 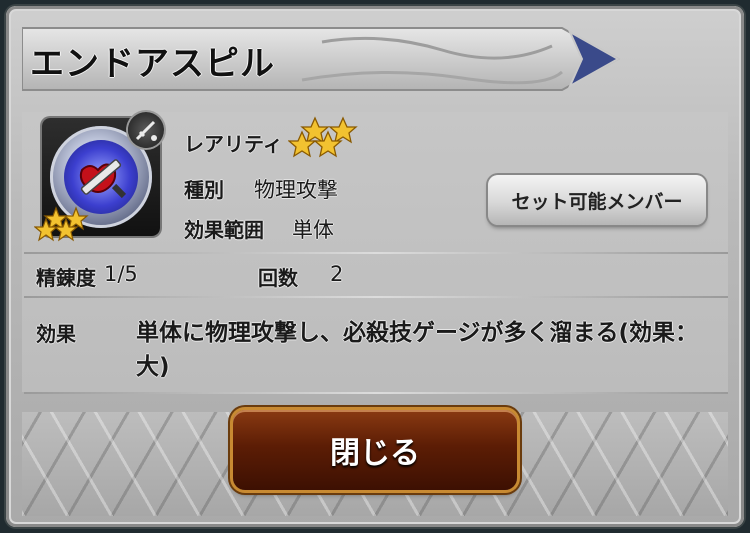 What do you see at coordinates (204, 190) in the screenshot?
I see `type-label: 種別` at bounding box center [204, 190].